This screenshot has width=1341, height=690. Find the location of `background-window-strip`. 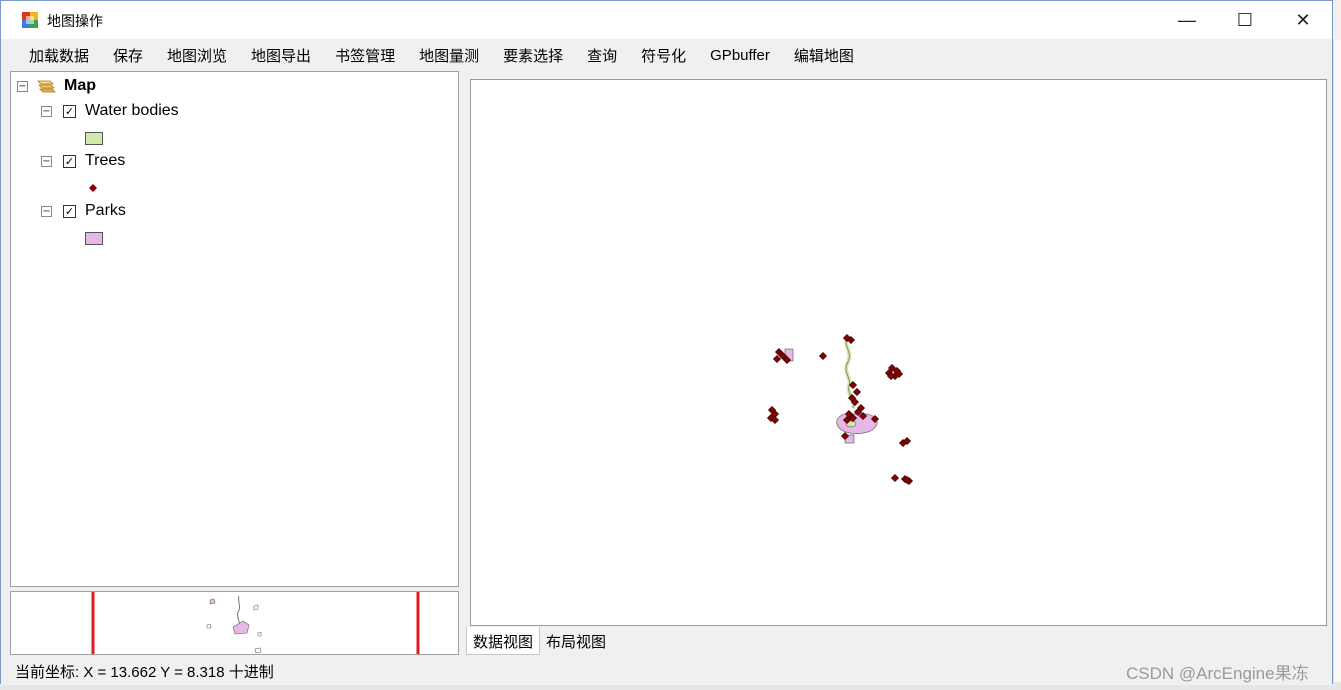

background-window-strip is located at coordinates (1337, 365).